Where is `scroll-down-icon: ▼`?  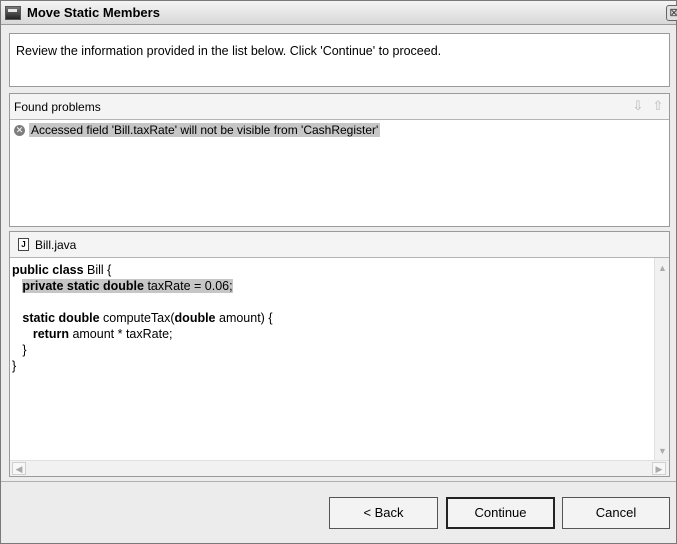
scroll-down-icon: ▼ is located at coordinates (662, 451).